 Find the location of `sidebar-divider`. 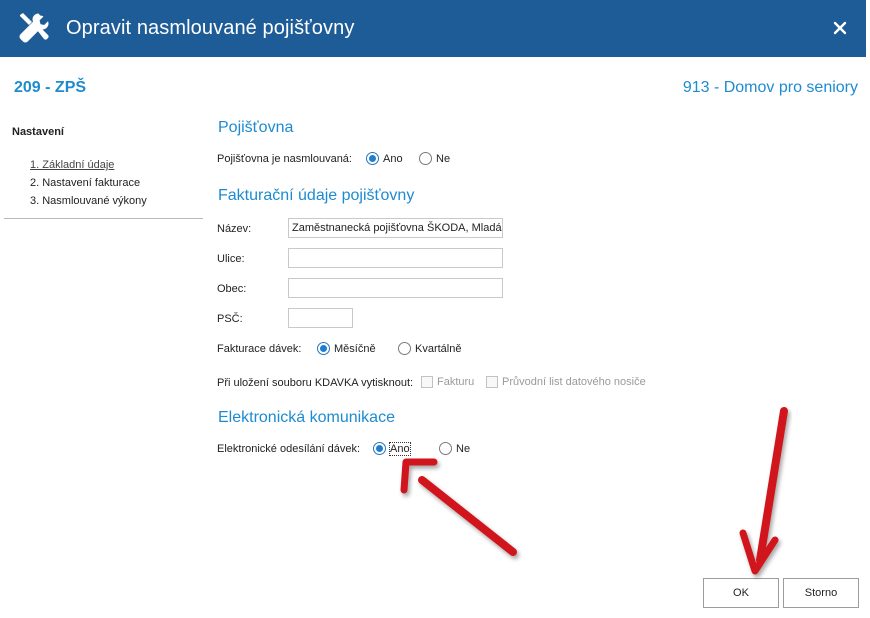

sidebar-divider is located at coordinates (103, 218).